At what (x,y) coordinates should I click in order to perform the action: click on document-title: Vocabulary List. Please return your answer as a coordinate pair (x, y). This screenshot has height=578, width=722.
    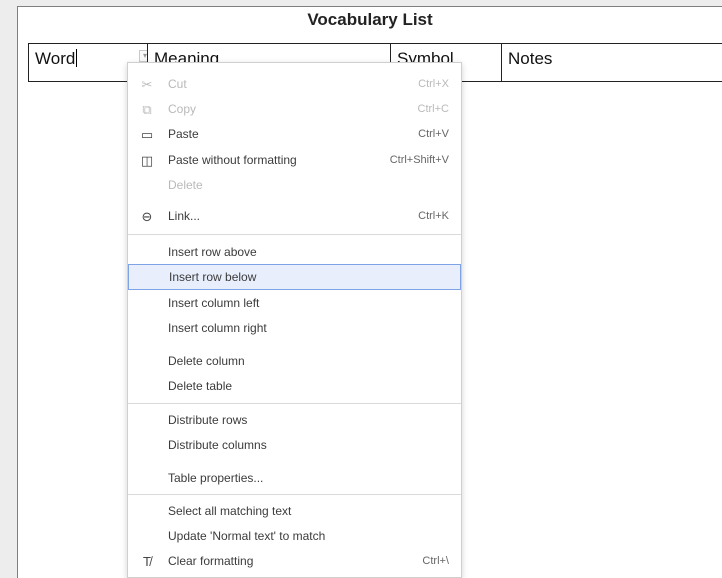
    Looking at the image, I should click on (370, 20).